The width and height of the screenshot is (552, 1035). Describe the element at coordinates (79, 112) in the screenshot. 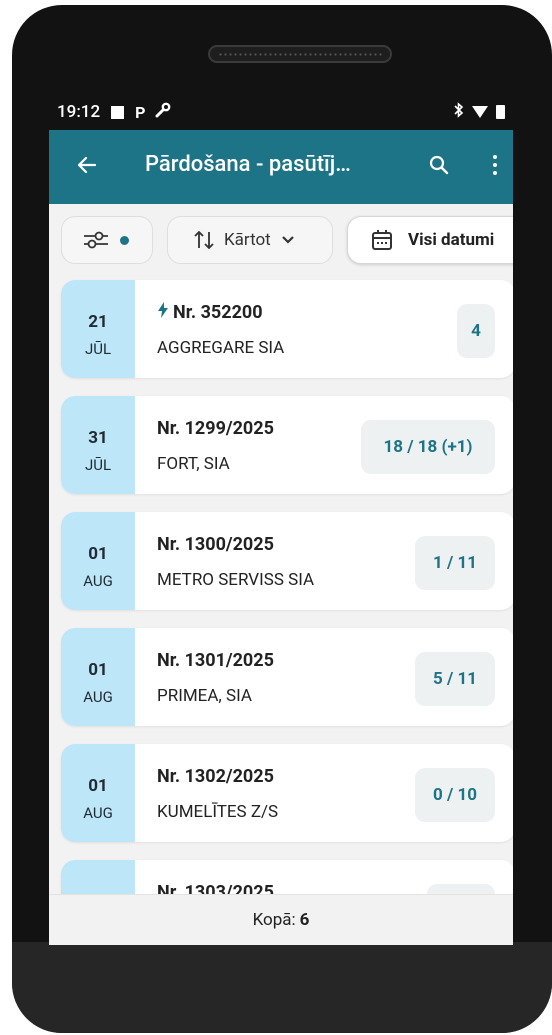

I see `status-time: 19:12` at that location.